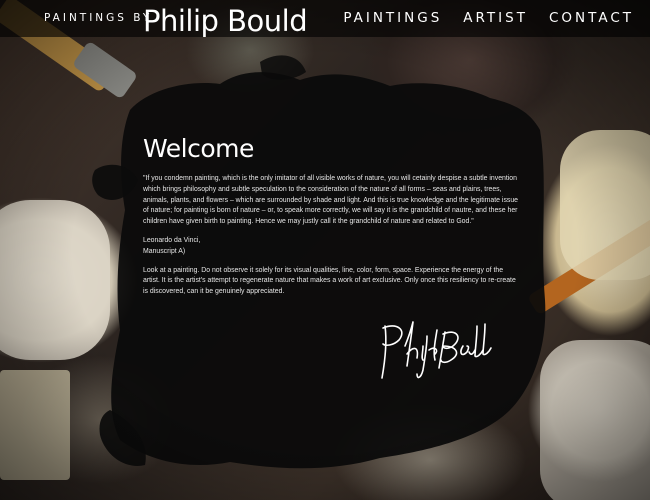  What do you see at coordinates (98, 18) in the screenshot?
I see `brand-prefix: PAINTINGS BY` at bounding box center [98, 18].